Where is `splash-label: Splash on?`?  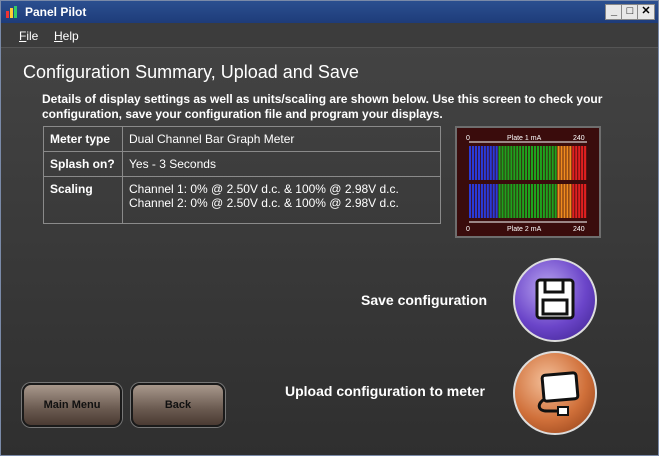
splash-label: Splash on? is located at coordinates (83, 164).